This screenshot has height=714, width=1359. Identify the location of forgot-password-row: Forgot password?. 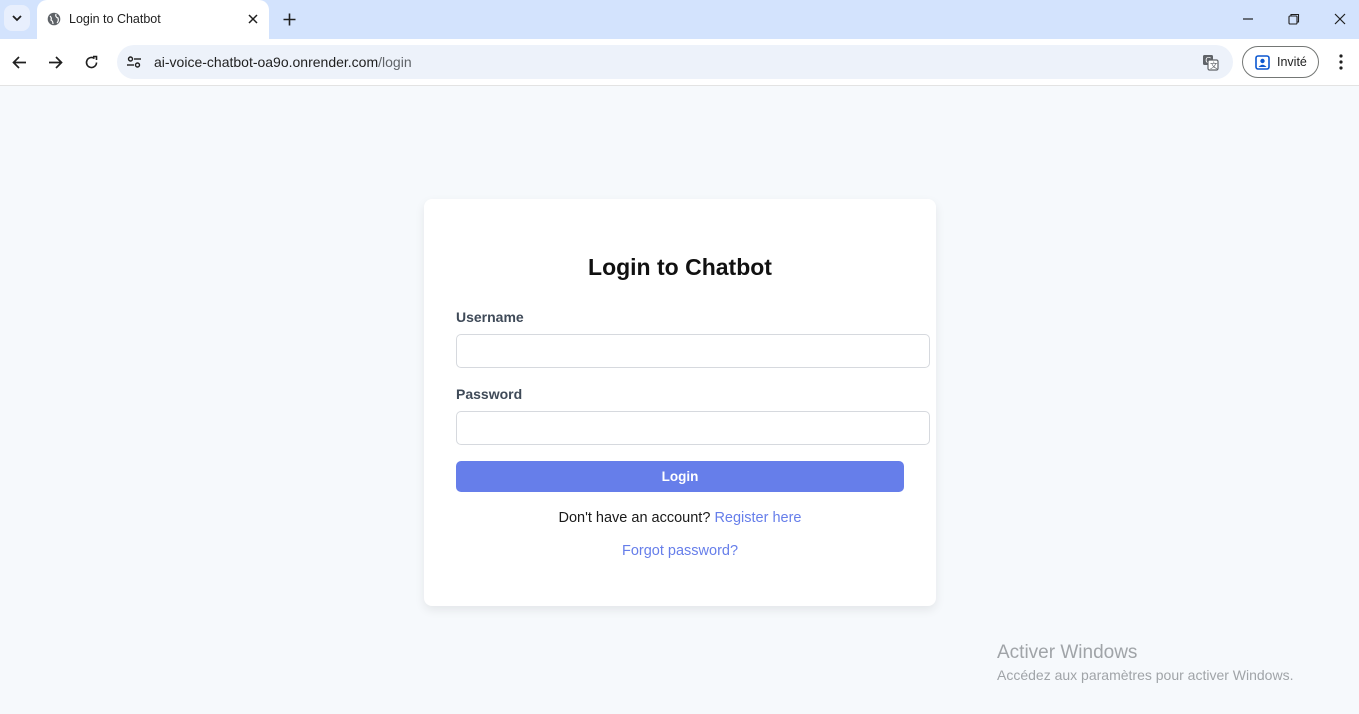
(680, 551).